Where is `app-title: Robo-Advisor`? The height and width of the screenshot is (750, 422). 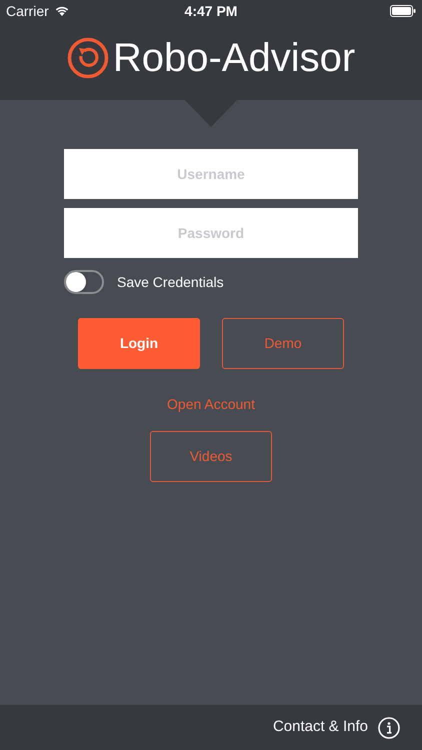
app-title: Robo-Advisor is located at coordinates (234, 58).